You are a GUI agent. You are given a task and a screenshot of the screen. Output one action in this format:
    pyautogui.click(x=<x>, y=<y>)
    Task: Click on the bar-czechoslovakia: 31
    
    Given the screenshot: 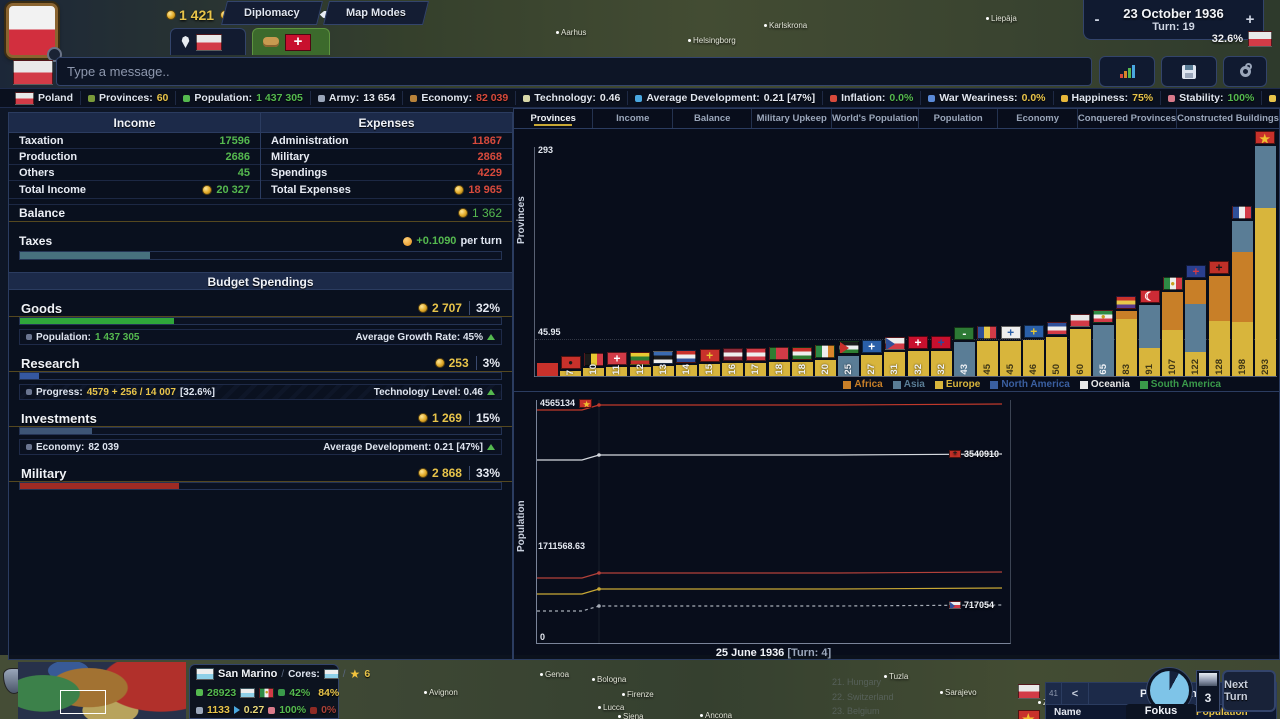 What is the action you would take?
    pyautogui.click(x=895, y=261)
    